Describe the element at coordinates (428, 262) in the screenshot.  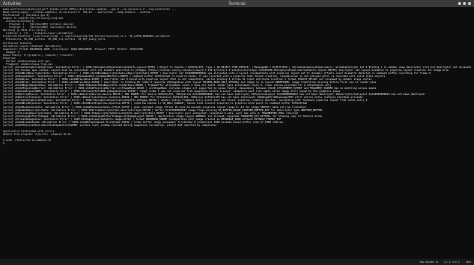
I see `status-item: Tab Width: 8` at that location.